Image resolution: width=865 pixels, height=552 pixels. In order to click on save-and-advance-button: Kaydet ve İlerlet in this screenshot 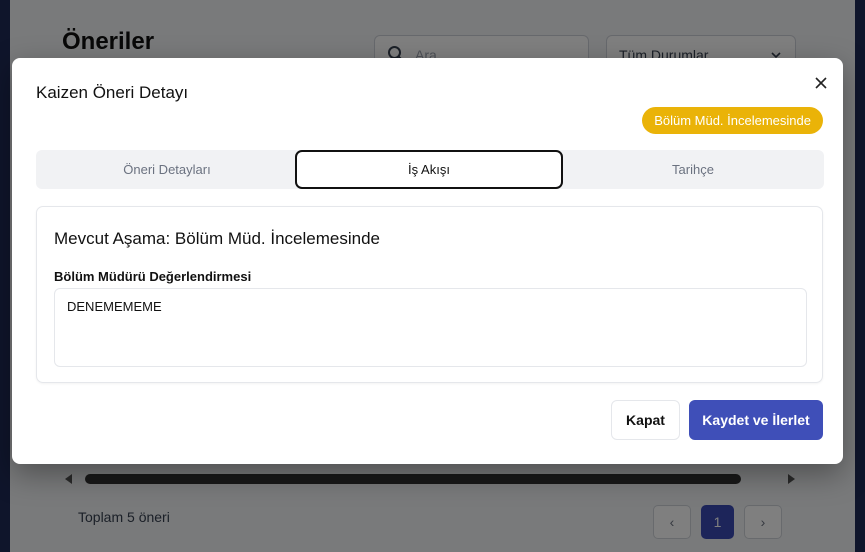, I will do `click(756, 420)`.